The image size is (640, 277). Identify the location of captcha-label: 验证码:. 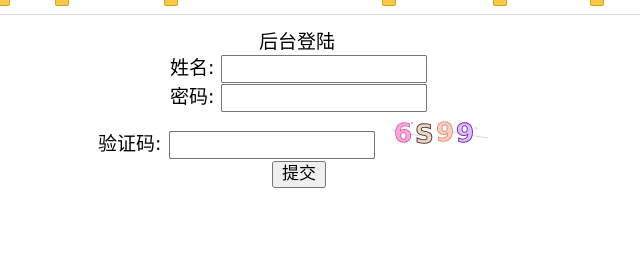
(130, 144).